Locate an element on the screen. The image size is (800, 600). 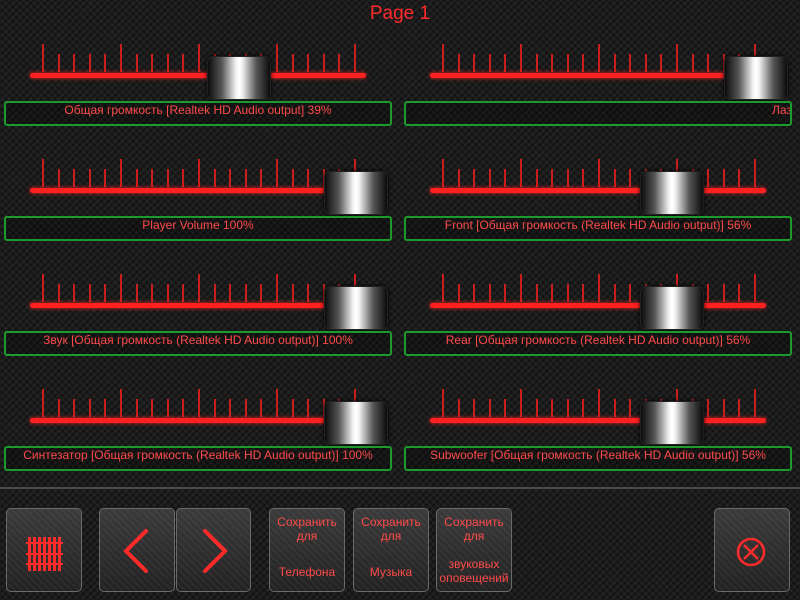
save-for-alerts-button: Сохранить для звуковых оповещений is located at coordinates (474, 550).